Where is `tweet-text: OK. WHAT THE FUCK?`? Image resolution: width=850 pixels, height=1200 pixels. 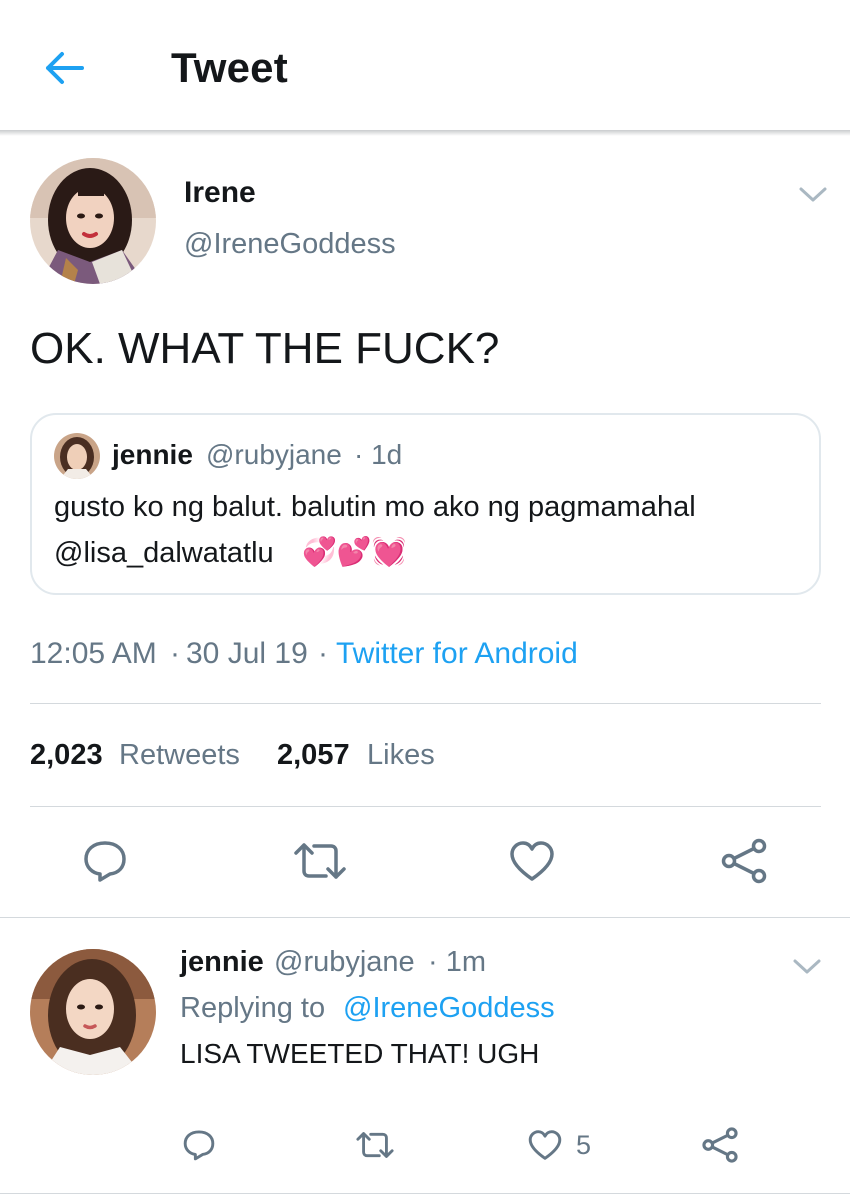
tweet-text: OK. WHAT THE FUCK? is located at coordinates (265, 348).